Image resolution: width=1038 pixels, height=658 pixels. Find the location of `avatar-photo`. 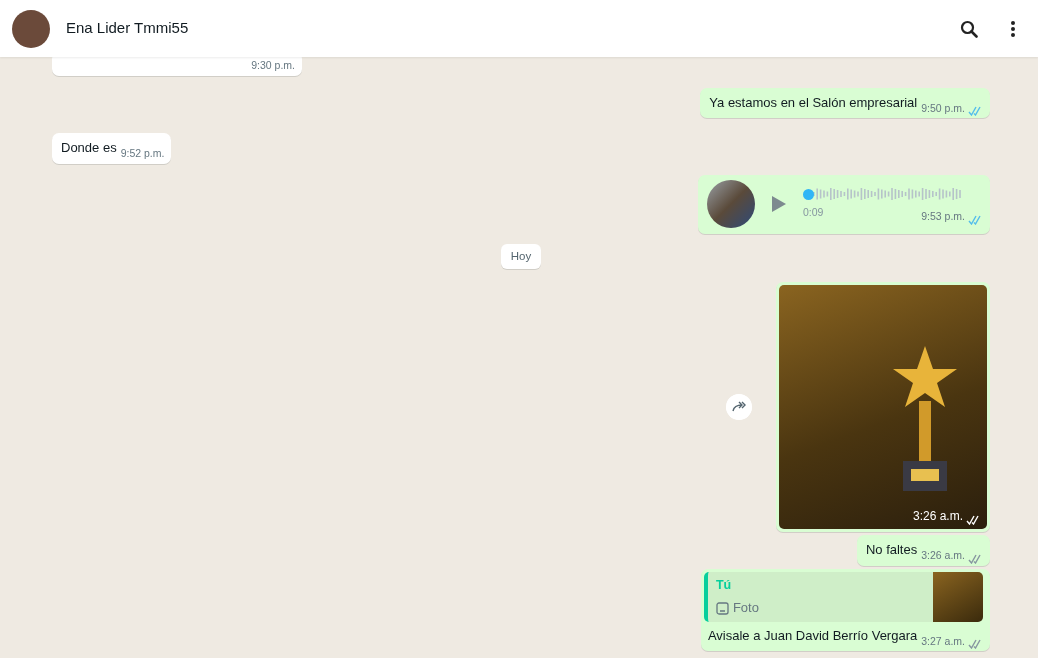

avatar-photo is located at coordinates (731, 203).